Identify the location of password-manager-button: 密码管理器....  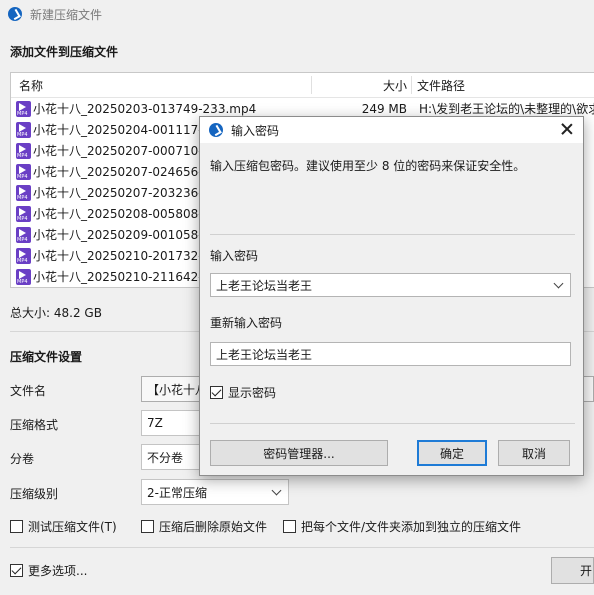
(299, 453).